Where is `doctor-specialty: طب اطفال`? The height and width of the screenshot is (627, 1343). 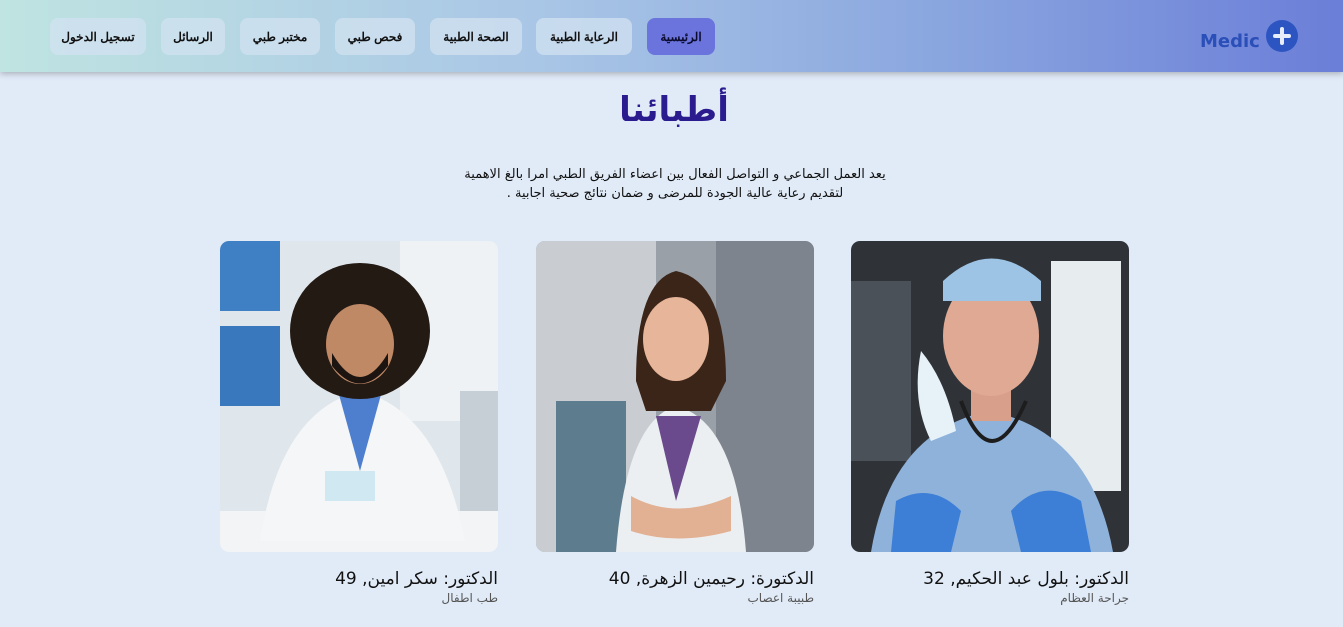 doctor-specialty: طب اطفال is located at coordinates (469, 598).